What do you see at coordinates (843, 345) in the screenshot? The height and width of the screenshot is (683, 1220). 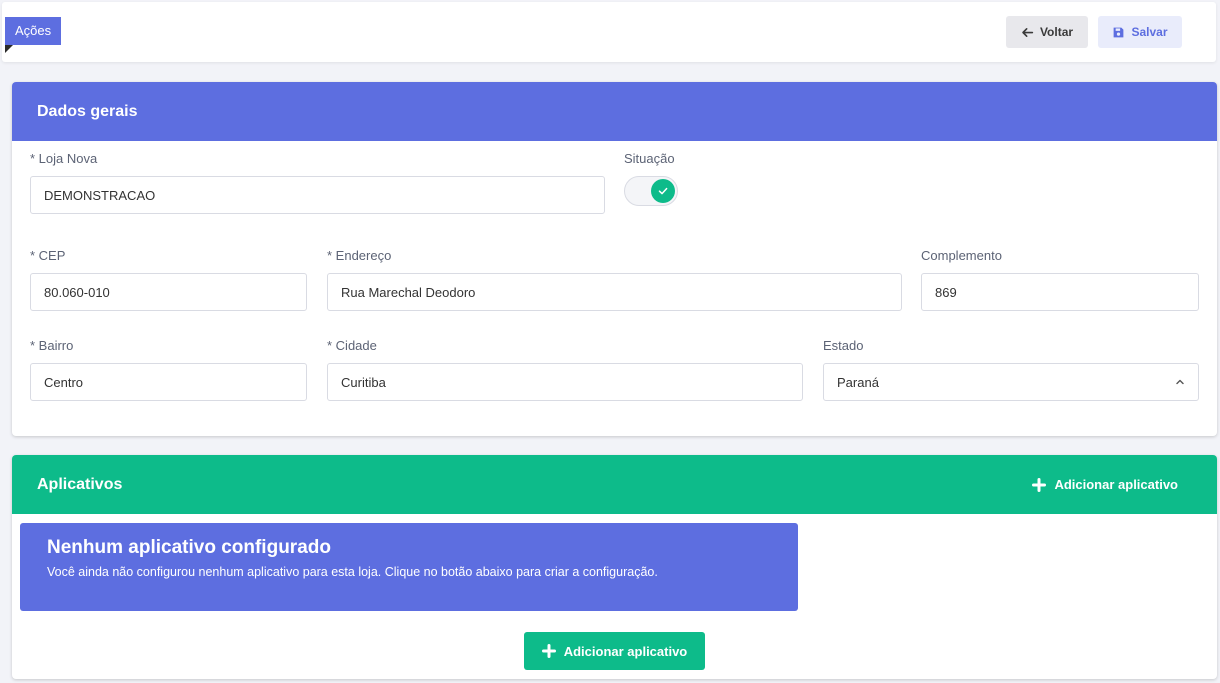 I see `state-label: Estado` at bounding box center [843, 345].